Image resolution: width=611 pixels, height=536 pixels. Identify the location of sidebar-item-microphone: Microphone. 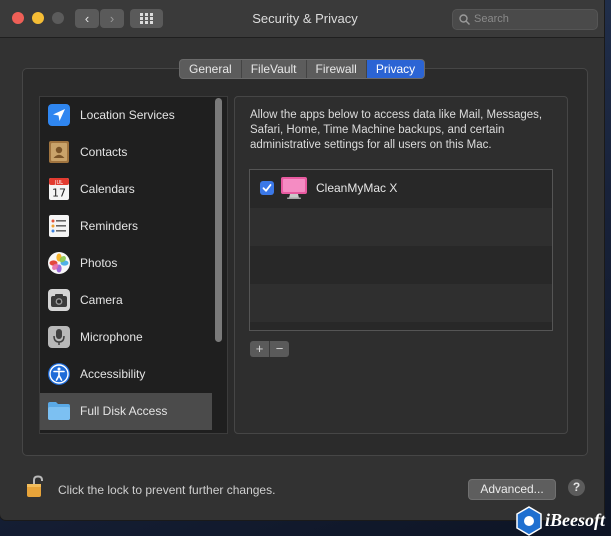
(126, 337).